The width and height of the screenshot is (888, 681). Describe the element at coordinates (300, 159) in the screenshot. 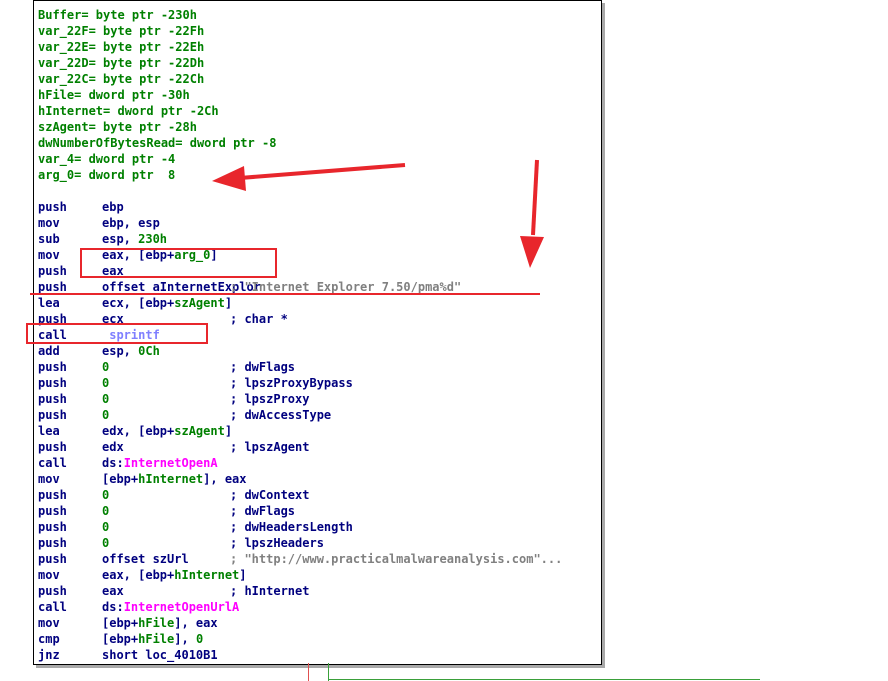

I see `var-line: var_4= dword ptr -4` at that location.